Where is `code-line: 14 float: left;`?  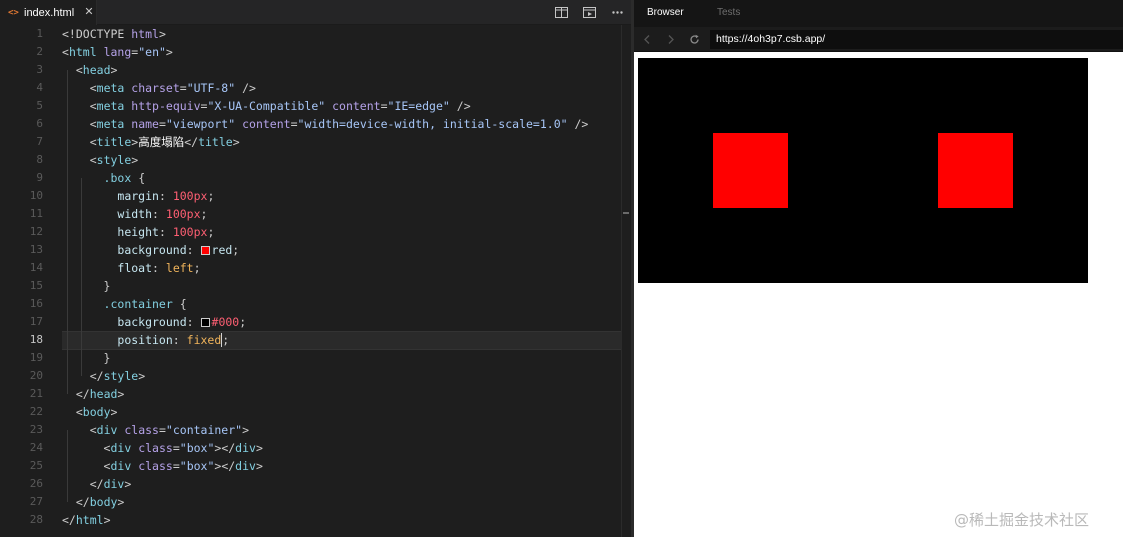
code-line: 14 float: left; is located at coordinates (311, 268).